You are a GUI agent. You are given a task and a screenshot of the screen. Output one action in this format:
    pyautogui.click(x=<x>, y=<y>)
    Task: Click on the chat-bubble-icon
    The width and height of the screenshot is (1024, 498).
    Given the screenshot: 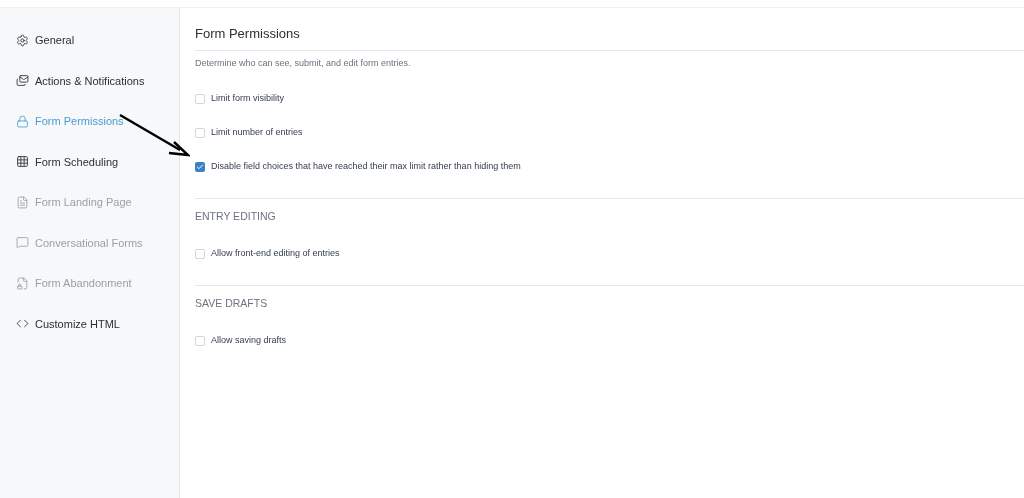 What is the action you would take?
    pyautogui.click(x=22, y=243)
    